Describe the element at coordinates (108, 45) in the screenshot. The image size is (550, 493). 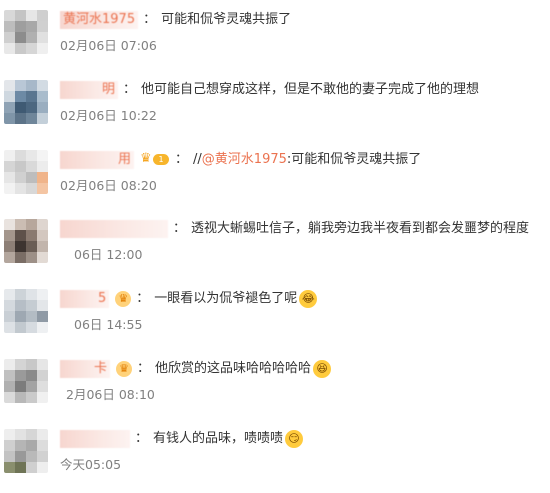
I see `comment-time: 02月06日 07:06` at that location.